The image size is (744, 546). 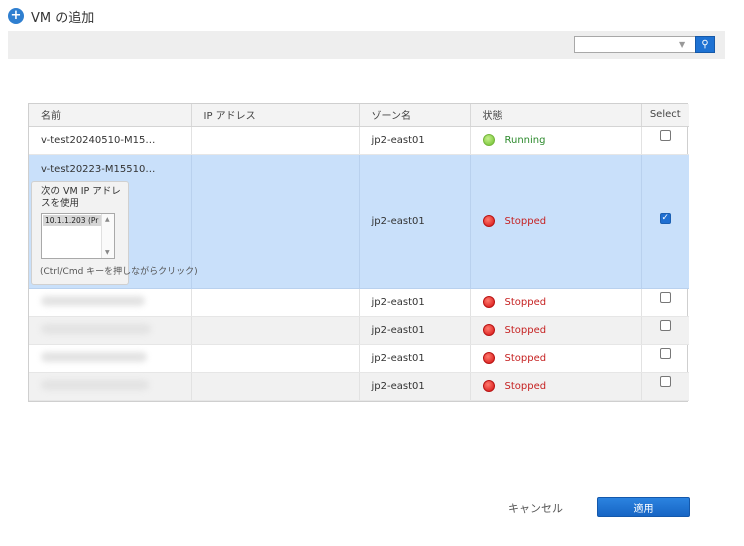 I want to click on ip-selection-hint: (Ctrl/Cmd キーを押しながらクリック), so click(x=119, y=271).